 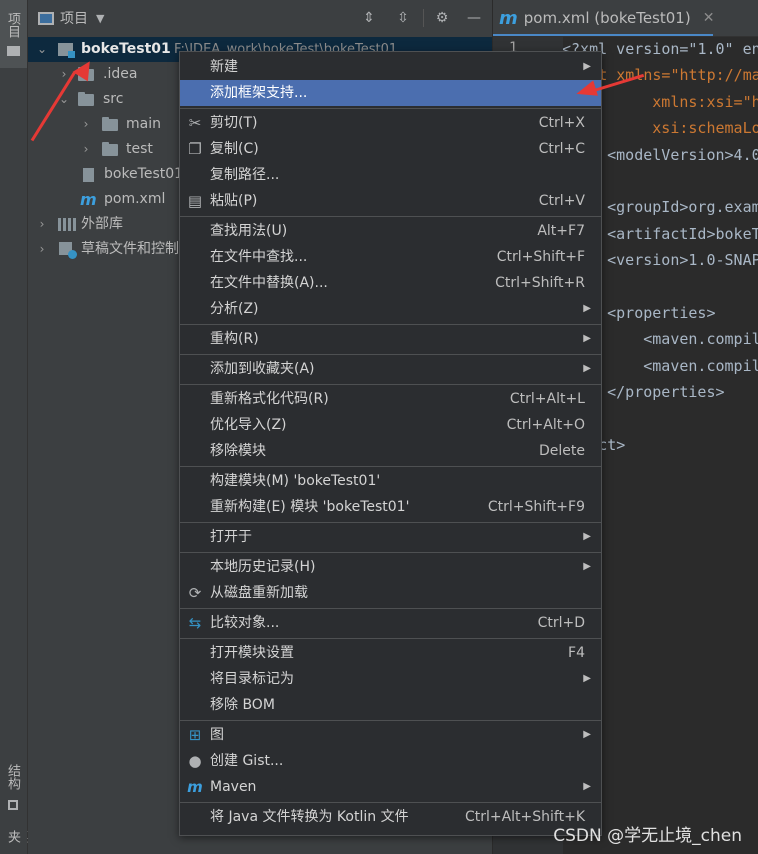 I want to click on menu-item: 移除模块 Delete, so click(x=390, y=451).